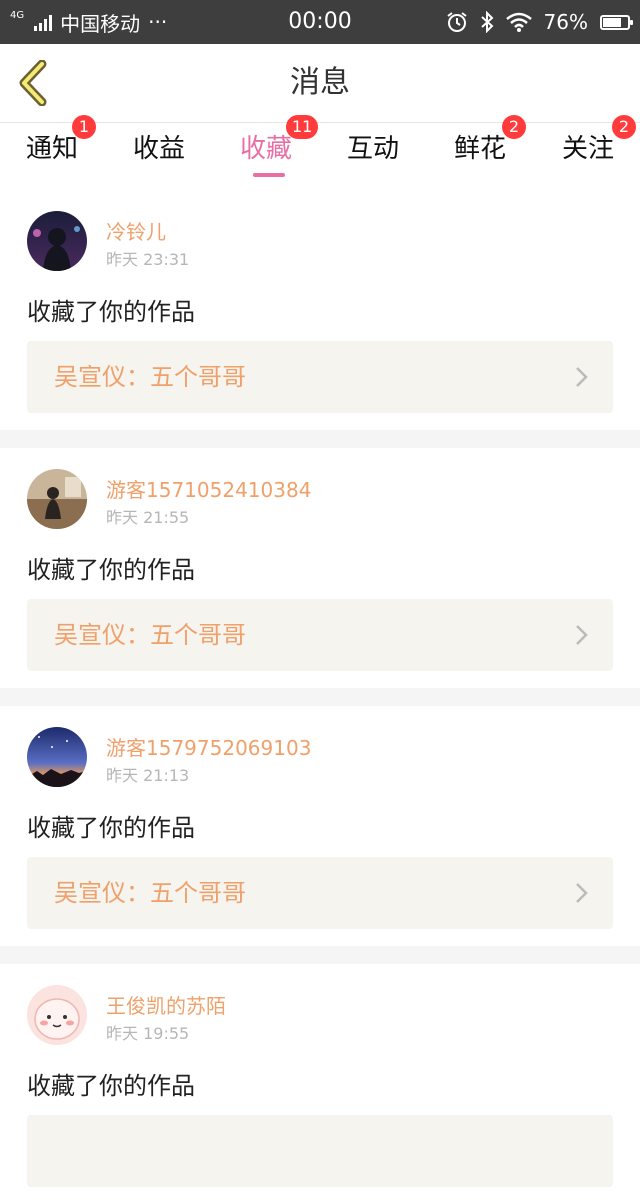 Image resolution: width=640 pixels, height=1204 pixels. I want to click on tab-label: 鲜花, so click(479, 149).